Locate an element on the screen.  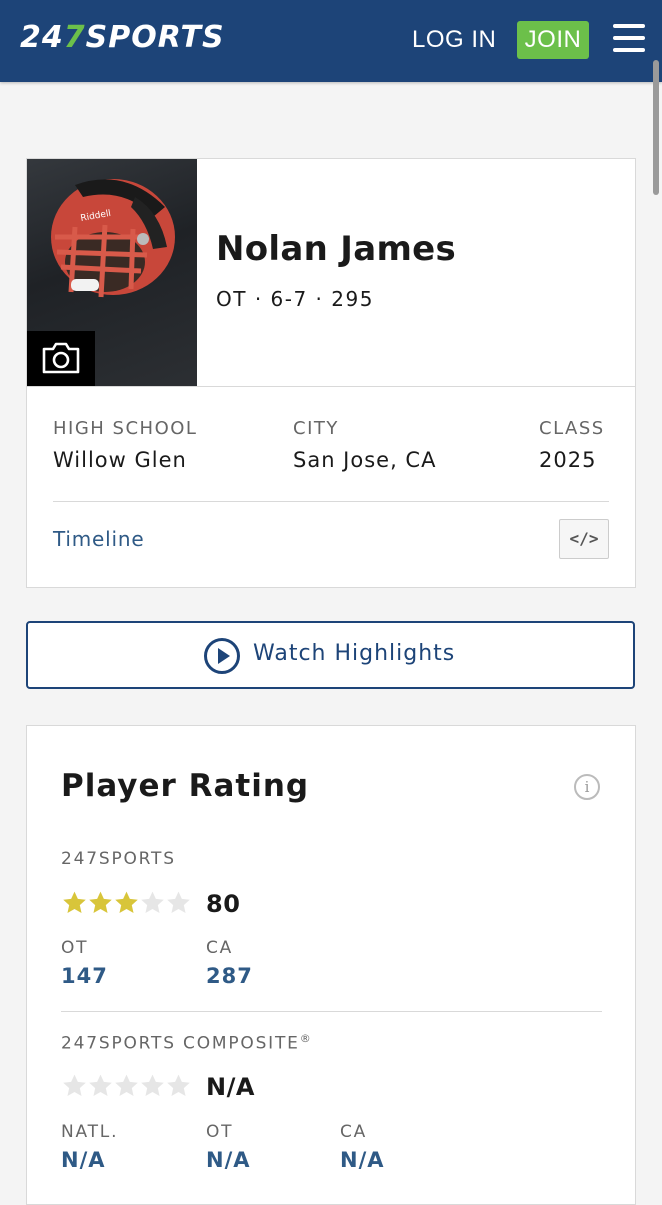
player-name: Nolan James is located at coordinates (336, 249).